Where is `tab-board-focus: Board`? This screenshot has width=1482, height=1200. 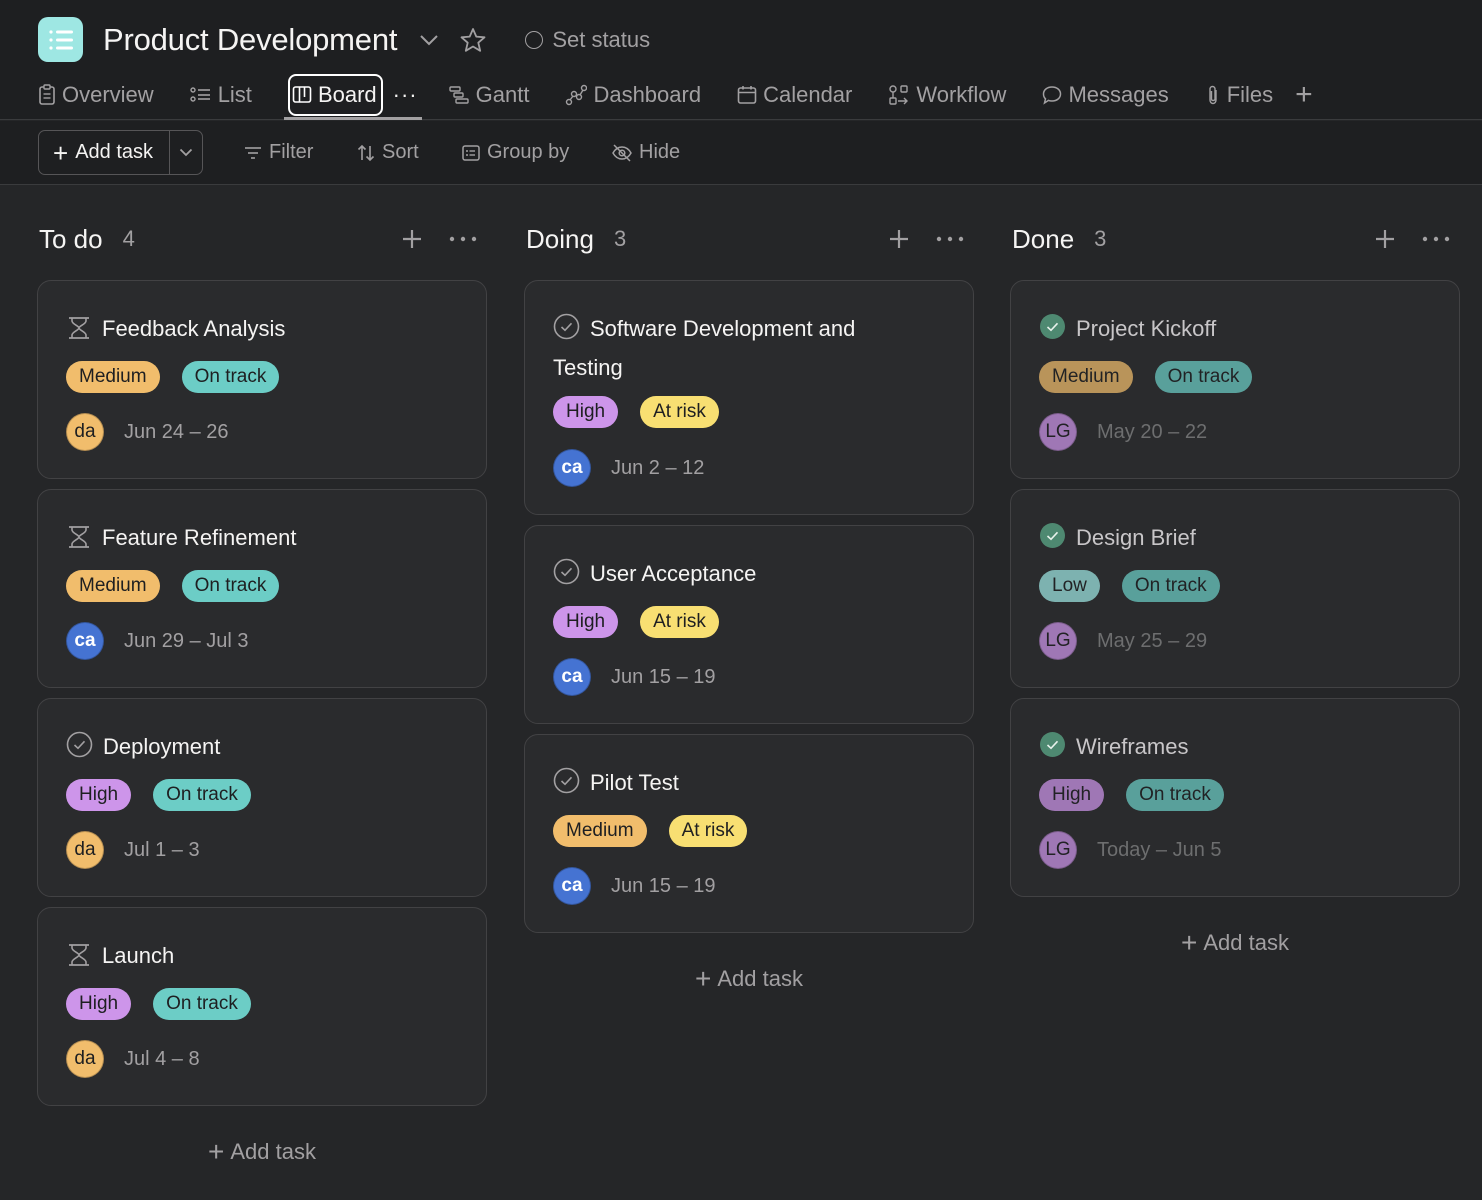
tab-board-focus: Board is located at coordinates (335, 95).